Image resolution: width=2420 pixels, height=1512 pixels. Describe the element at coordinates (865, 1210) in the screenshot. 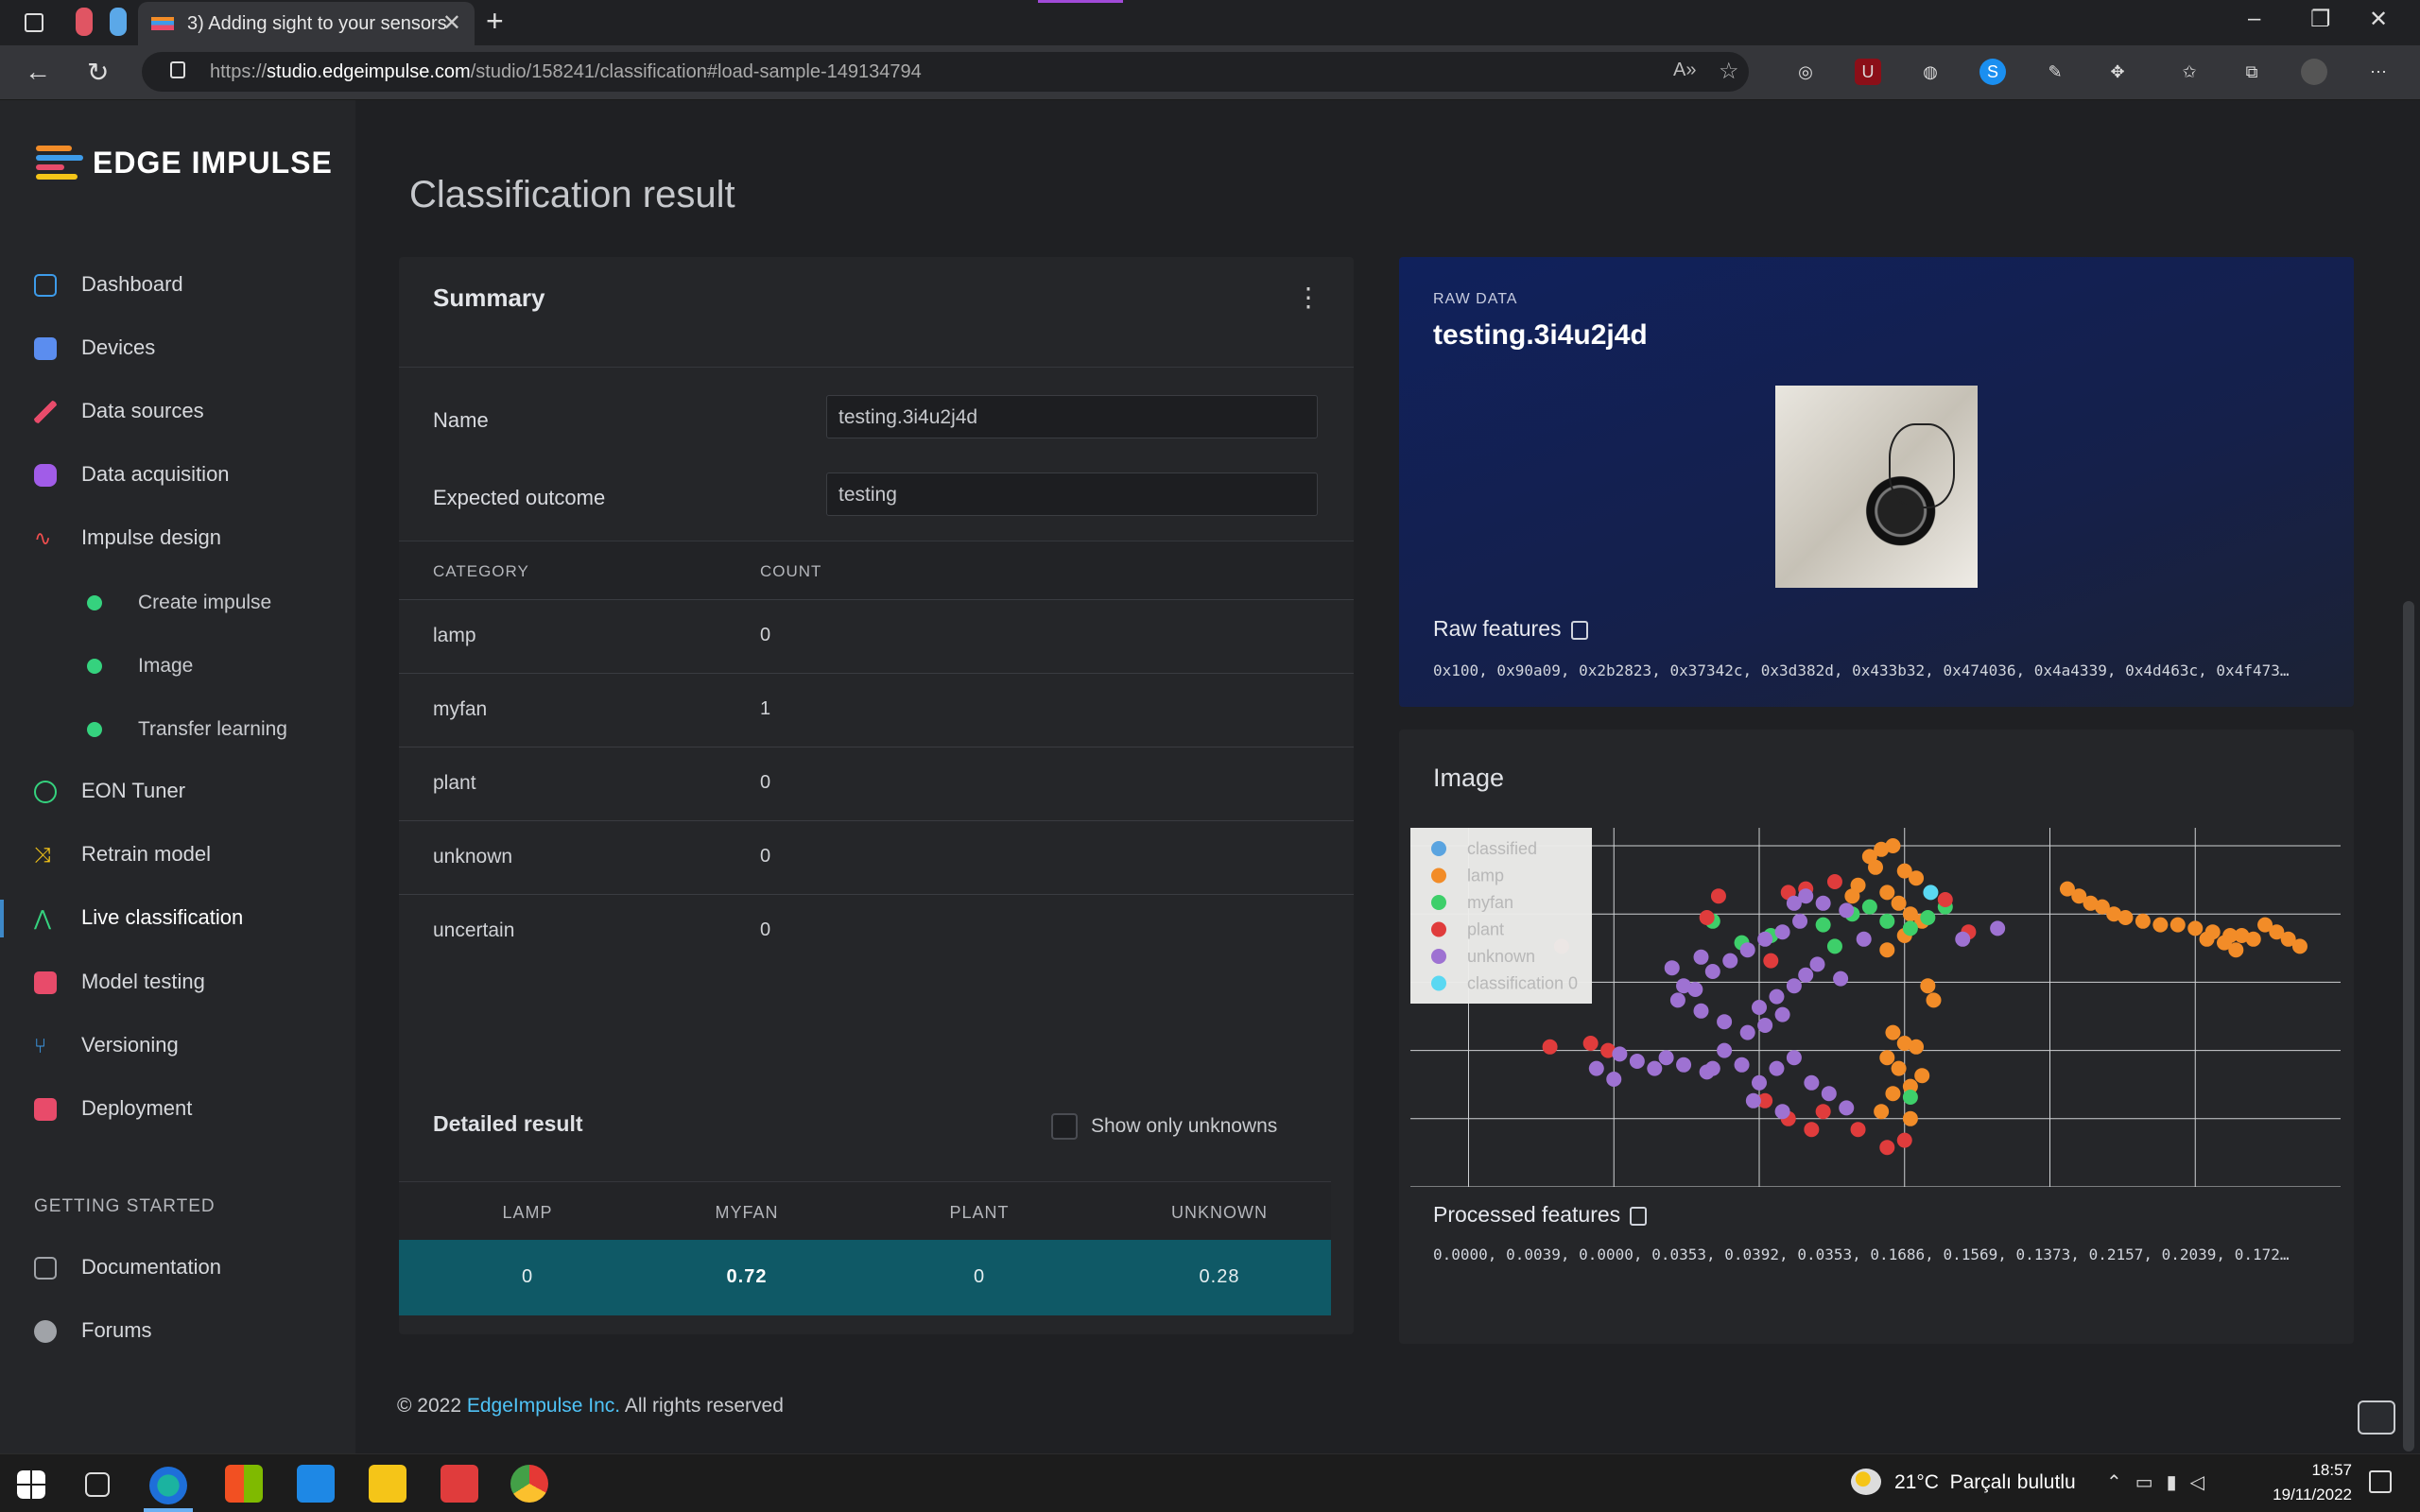

I see `detail-table-header: LAMP MYFAN PLANT UNKNOWN` at that location.